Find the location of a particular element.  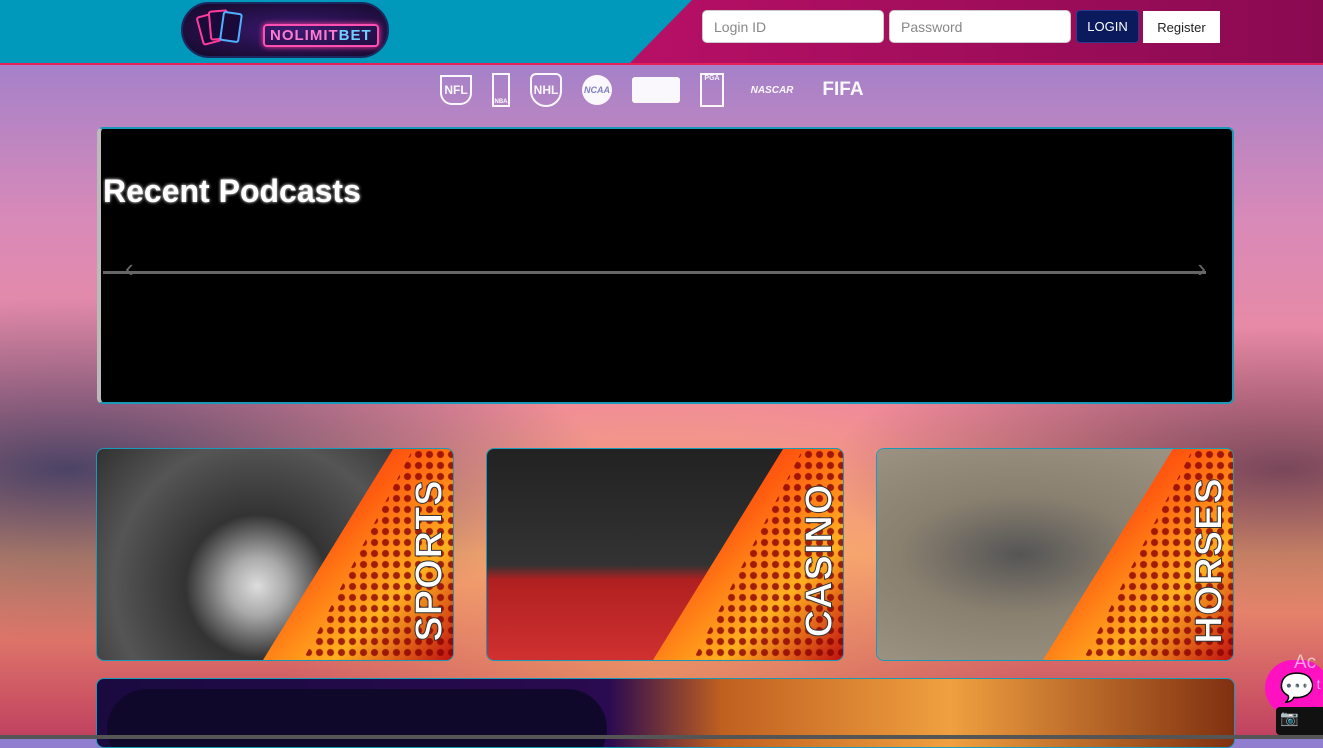

chevron-left-icon: ‹ is located at coordinates (129, 268).